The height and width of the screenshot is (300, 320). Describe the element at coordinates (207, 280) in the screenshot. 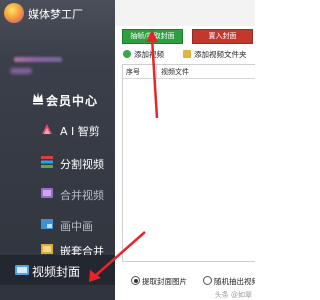

I see `radio-unselected-icon` at that location.